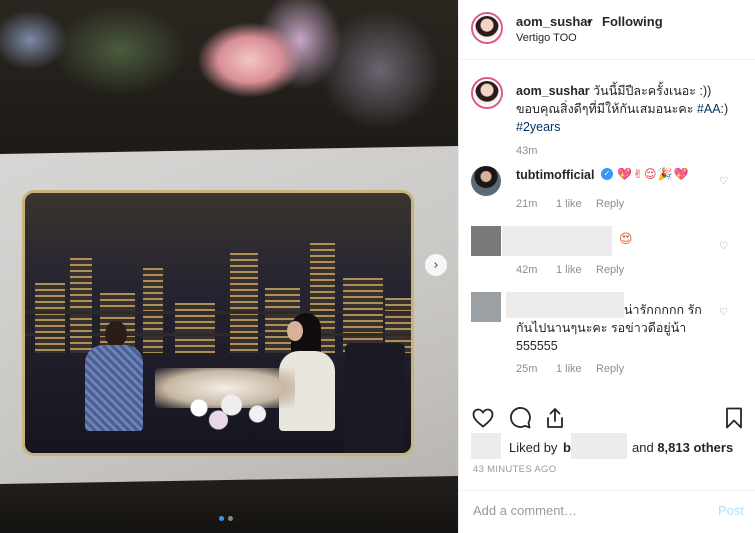 This screenshot has height=533, width=755. Describe the element at coordinates (514, 469) in the screenshot. I see `post-timestamp: 43 MINUTES AGO` at that location.